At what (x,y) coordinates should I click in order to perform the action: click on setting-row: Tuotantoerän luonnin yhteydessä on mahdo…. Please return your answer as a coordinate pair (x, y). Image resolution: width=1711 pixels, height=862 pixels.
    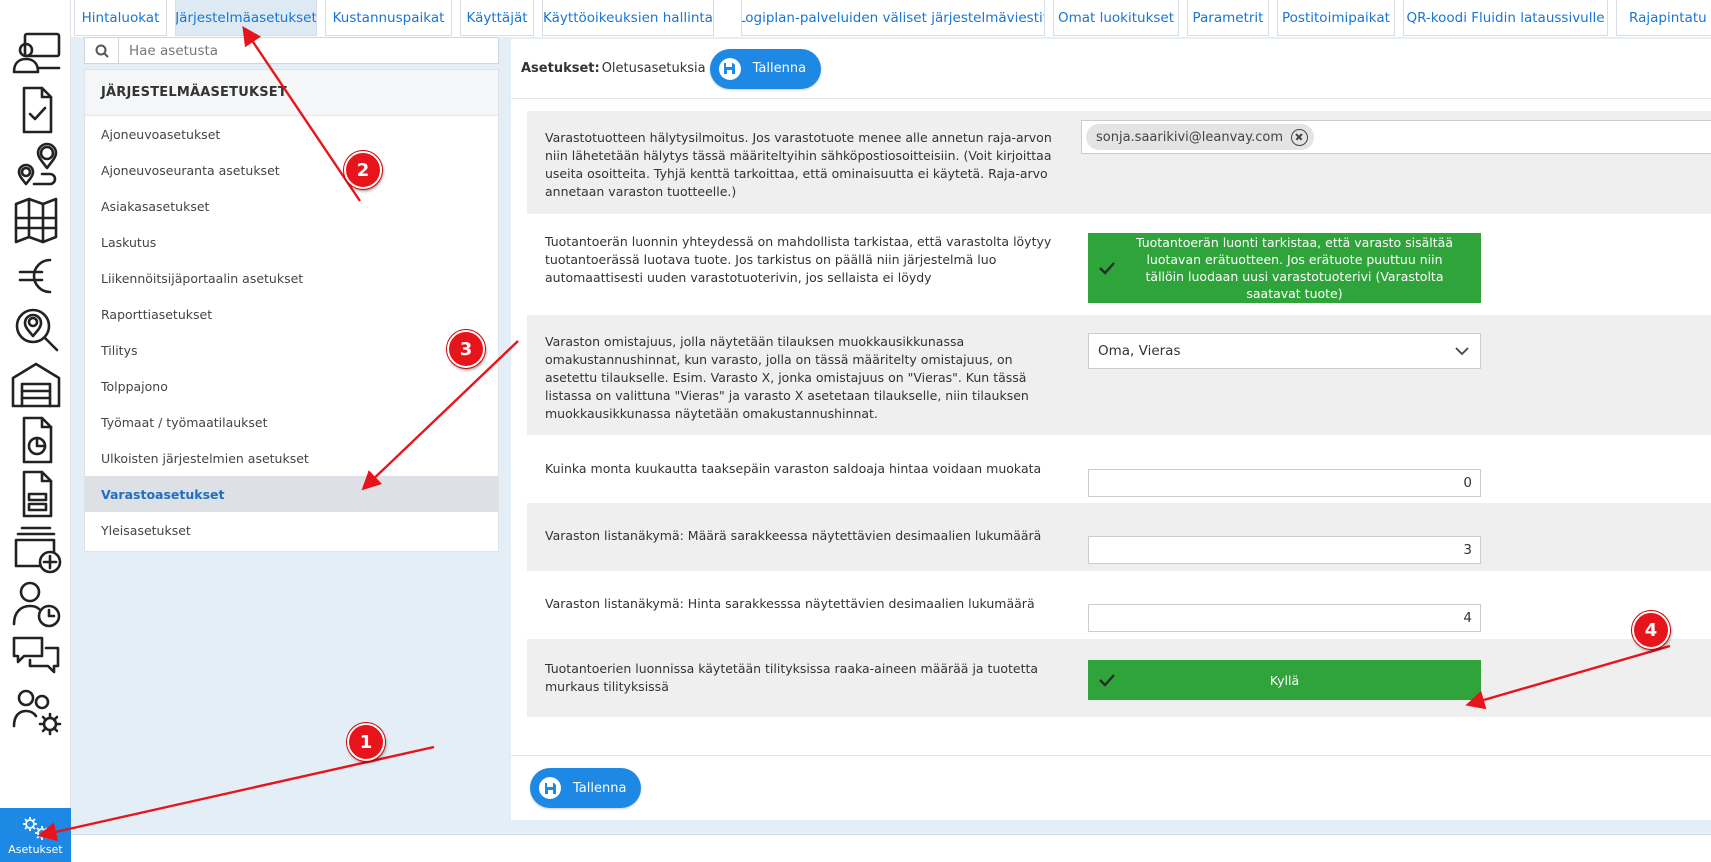
    Looking at the image, I should click on (1119, 264).